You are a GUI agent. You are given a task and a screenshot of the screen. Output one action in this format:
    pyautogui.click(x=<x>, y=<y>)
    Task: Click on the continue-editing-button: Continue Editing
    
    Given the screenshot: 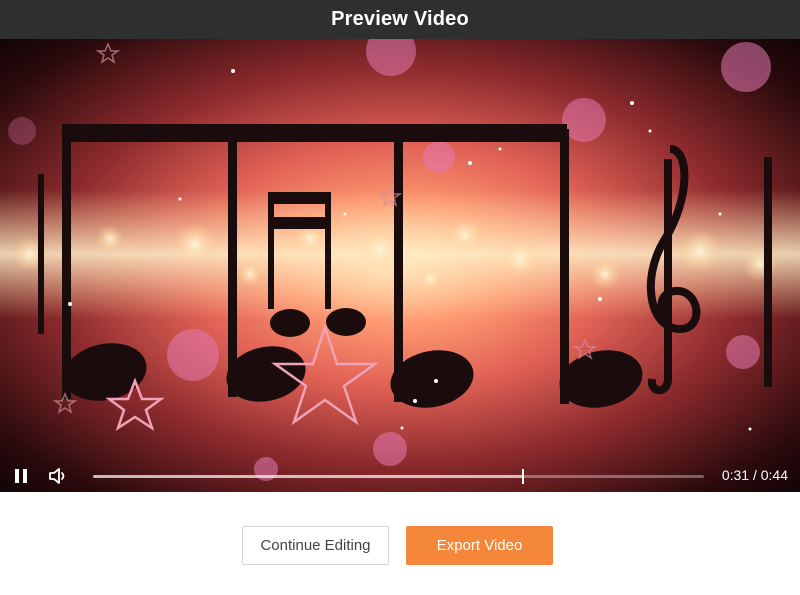 What is the action you would take?
    pyautogui.click(x=315, y=545)
    